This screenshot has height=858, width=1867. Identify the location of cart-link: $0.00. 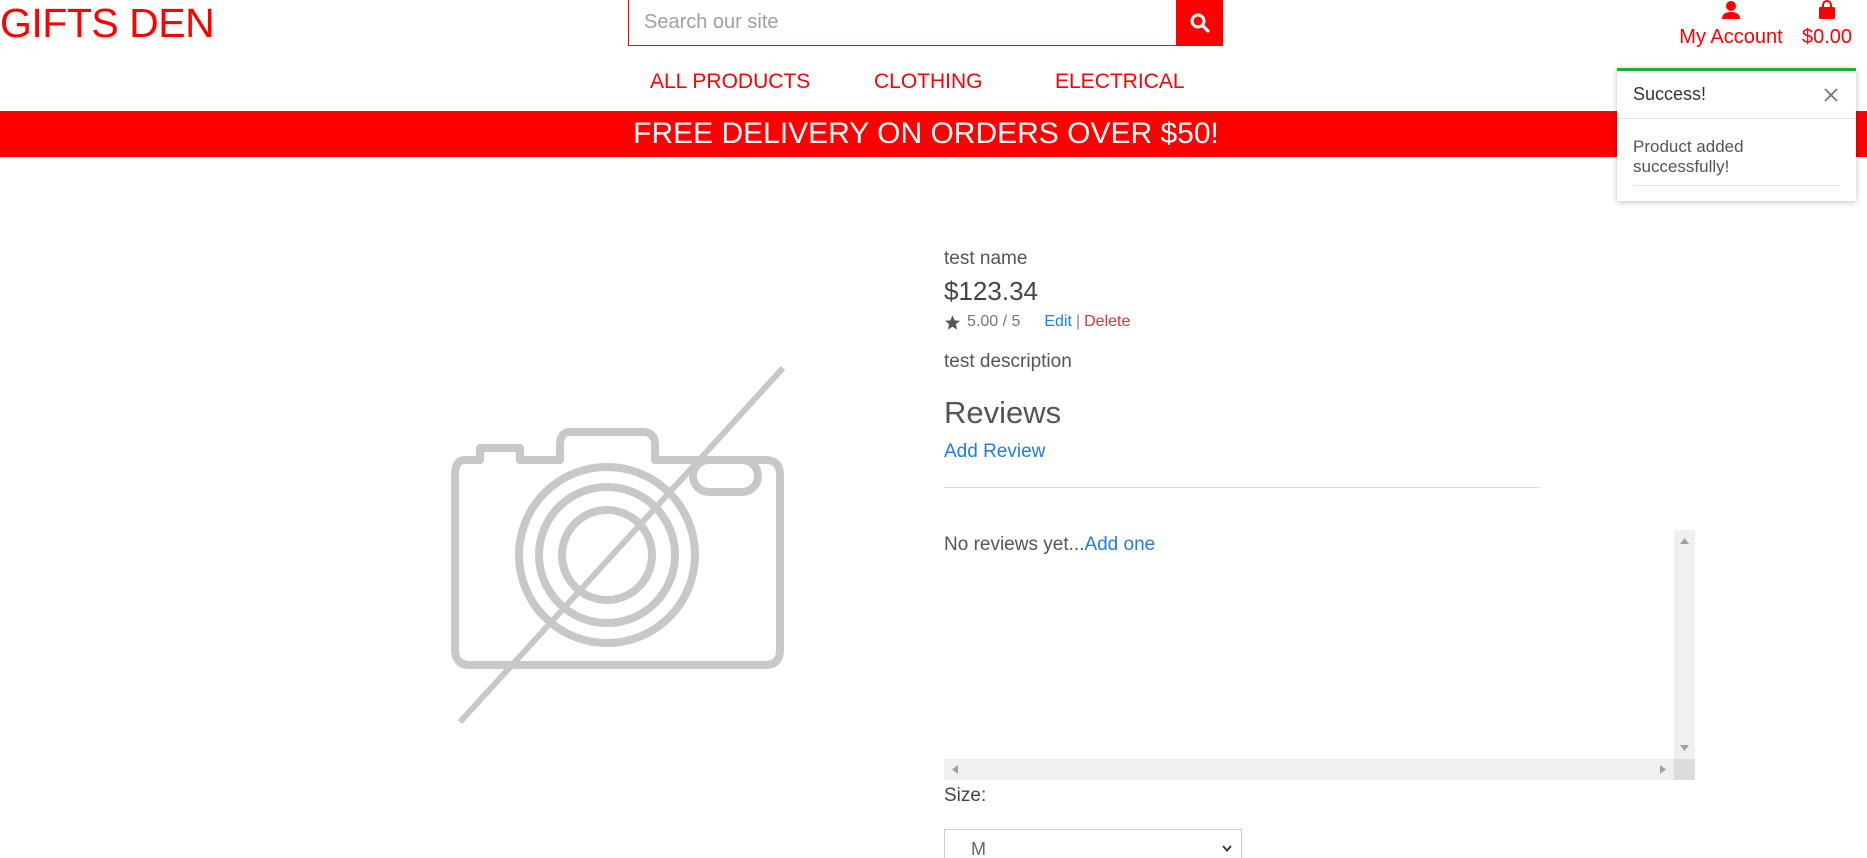
(1827, 25).